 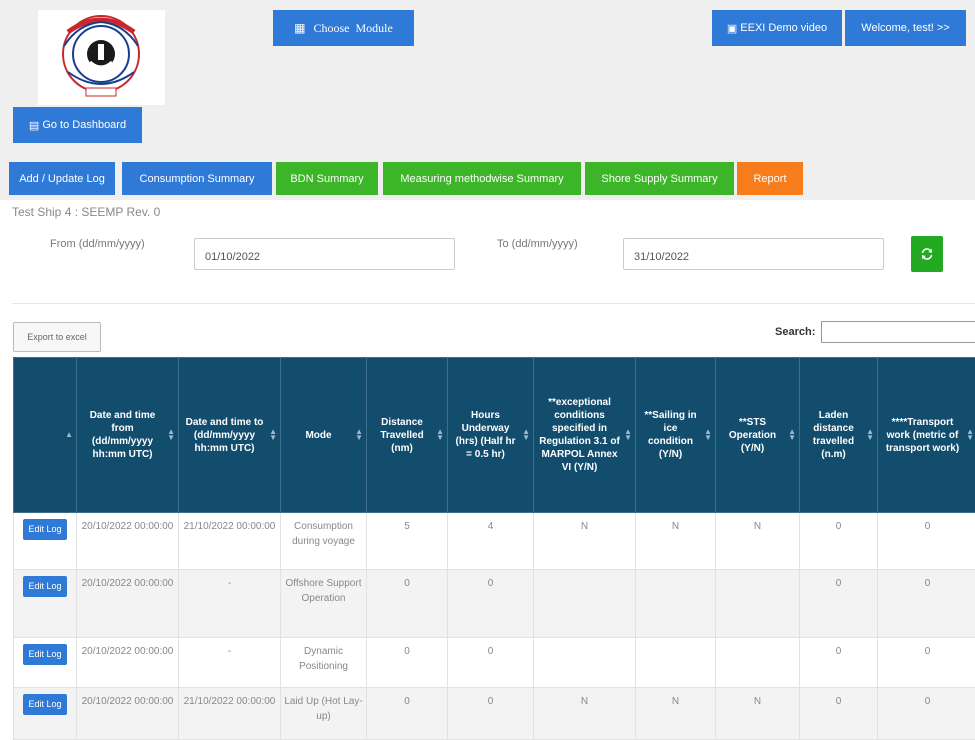 I want to click on tab-shore-supply-summary: Shore Supply Summary, so click(x=659, y=178).